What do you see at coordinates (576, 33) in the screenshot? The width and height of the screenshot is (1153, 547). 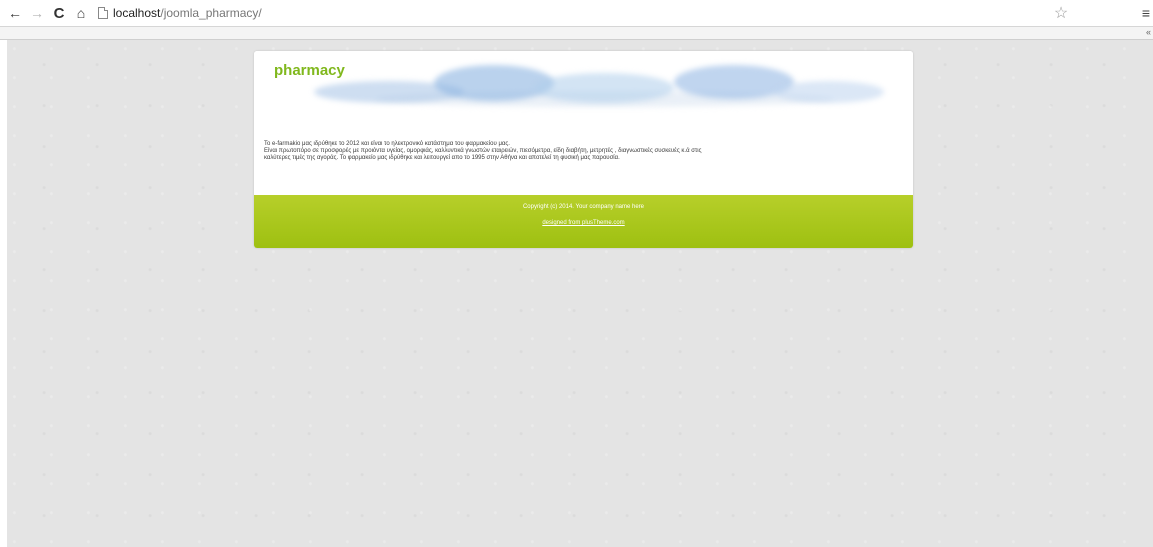 I see `bookmark-bar: «` at bounding box center [576, 33].